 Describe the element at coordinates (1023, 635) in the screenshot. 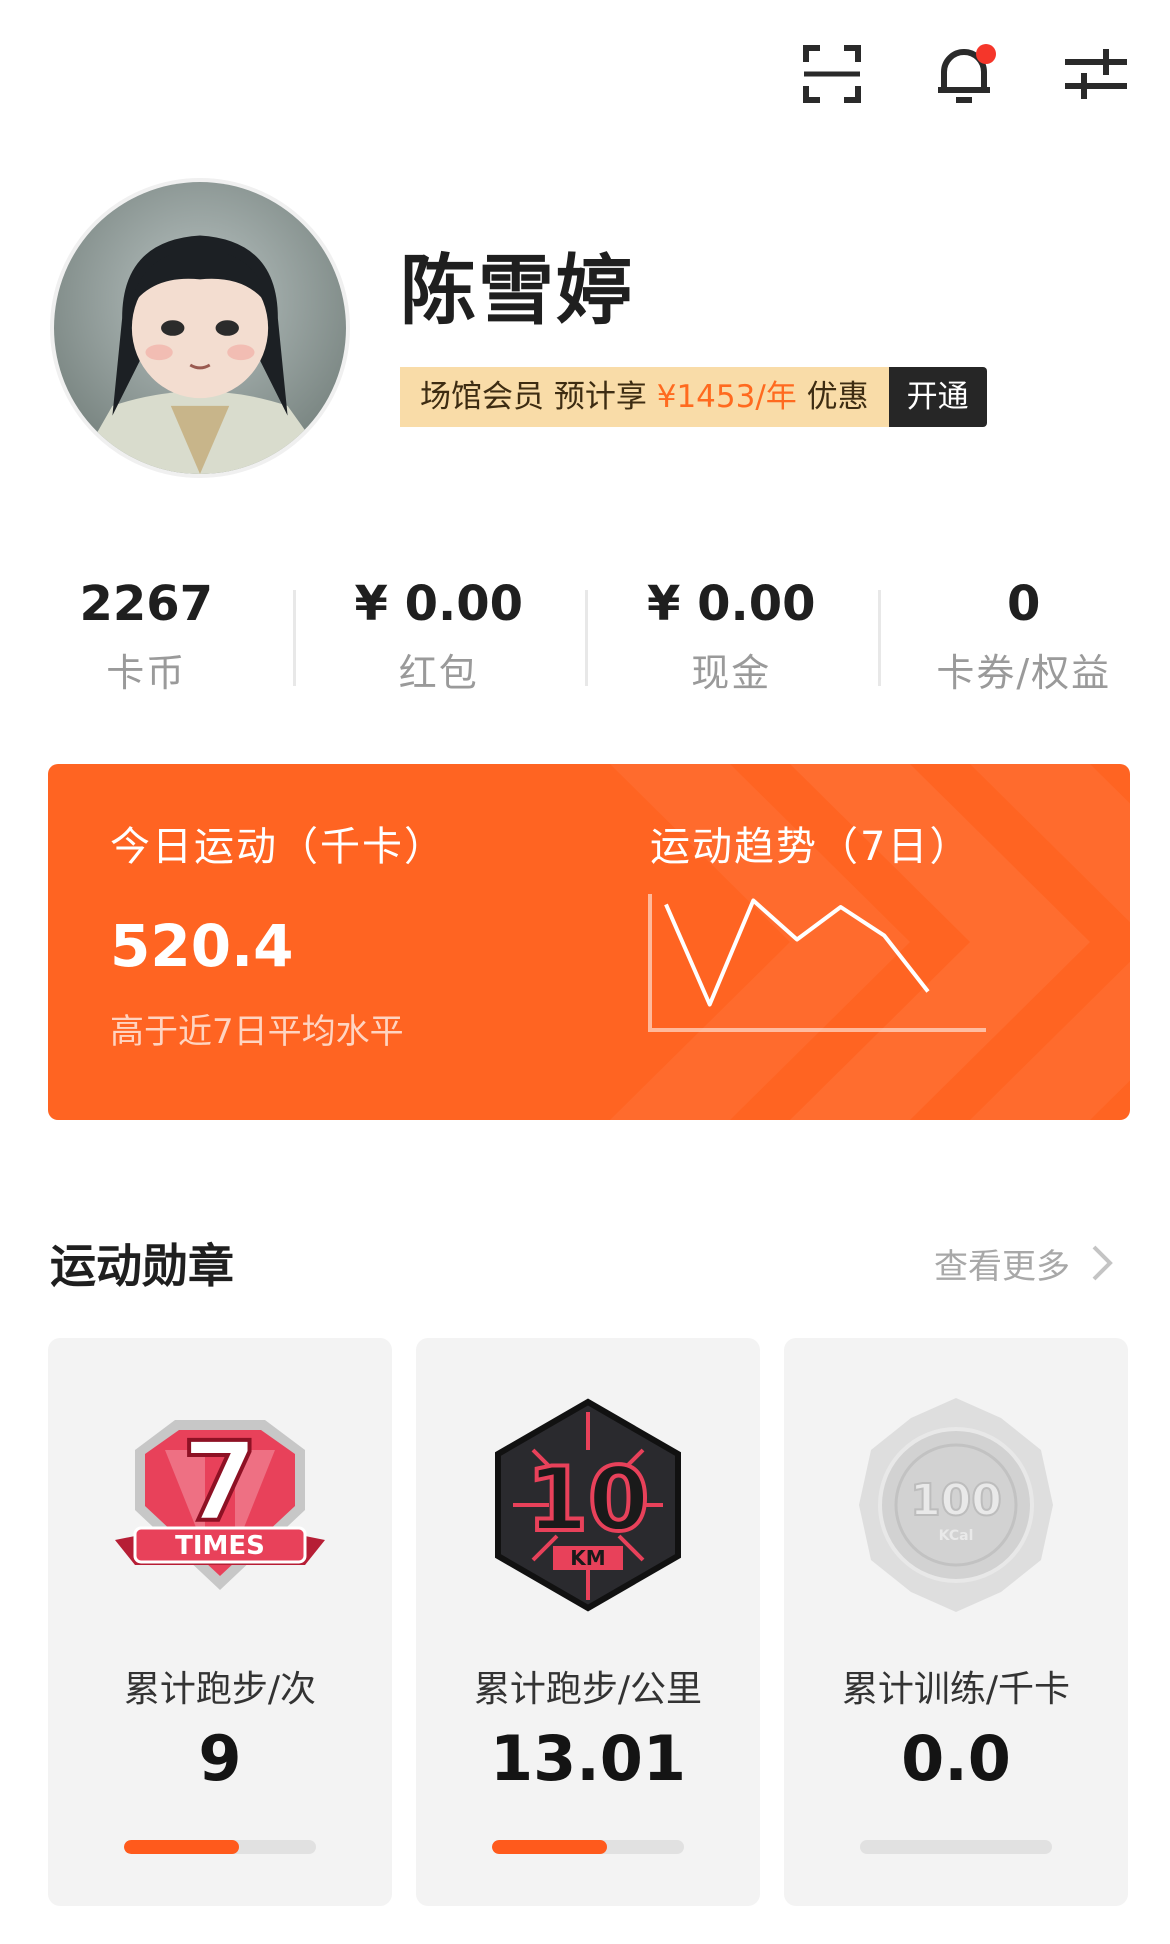

I see `stat-coupons: 0 卡券/权益` at that location.